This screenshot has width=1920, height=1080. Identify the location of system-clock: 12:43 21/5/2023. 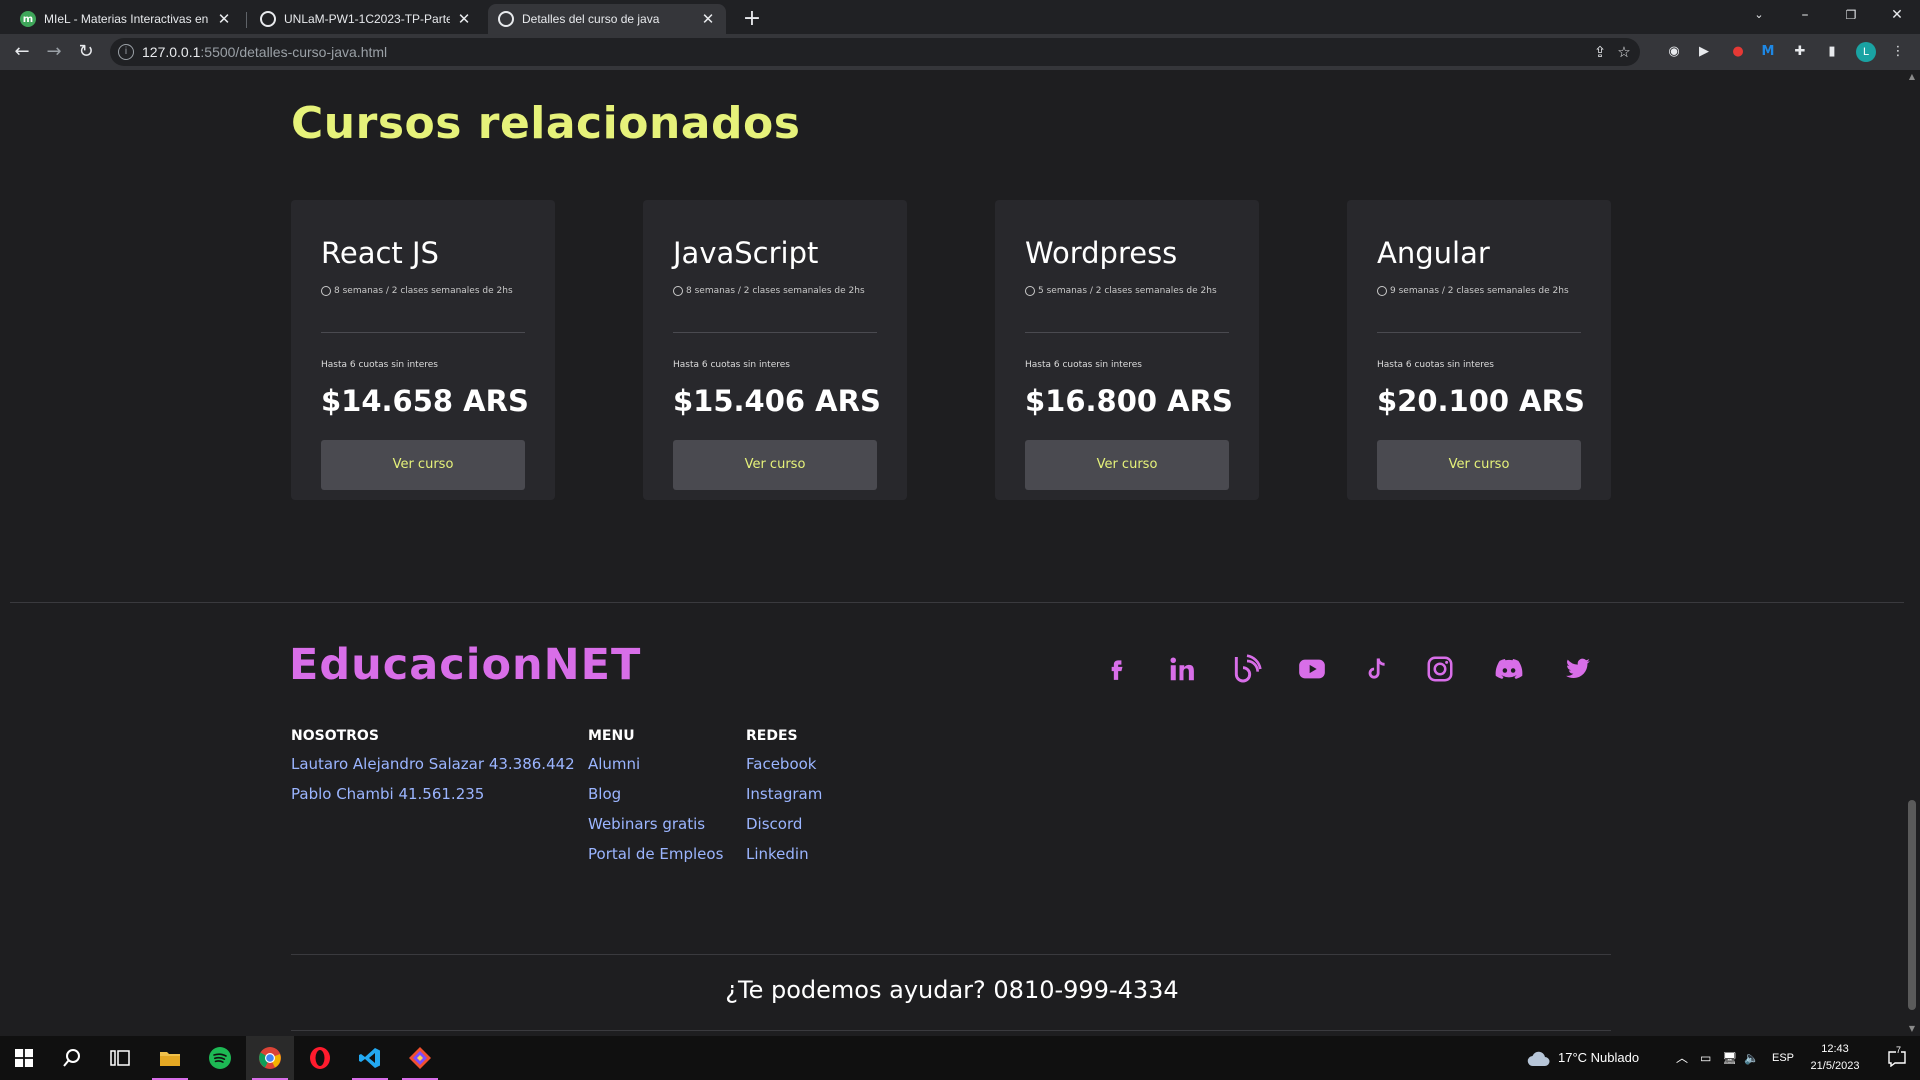
(1835, 1058).